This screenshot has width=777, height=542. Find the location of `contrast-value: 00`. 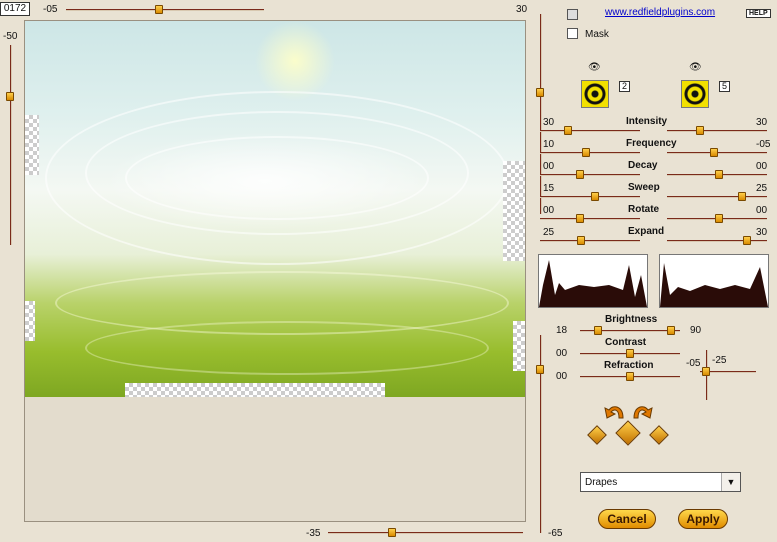

contrast-value: 00 is located at coordinates (562, 353).